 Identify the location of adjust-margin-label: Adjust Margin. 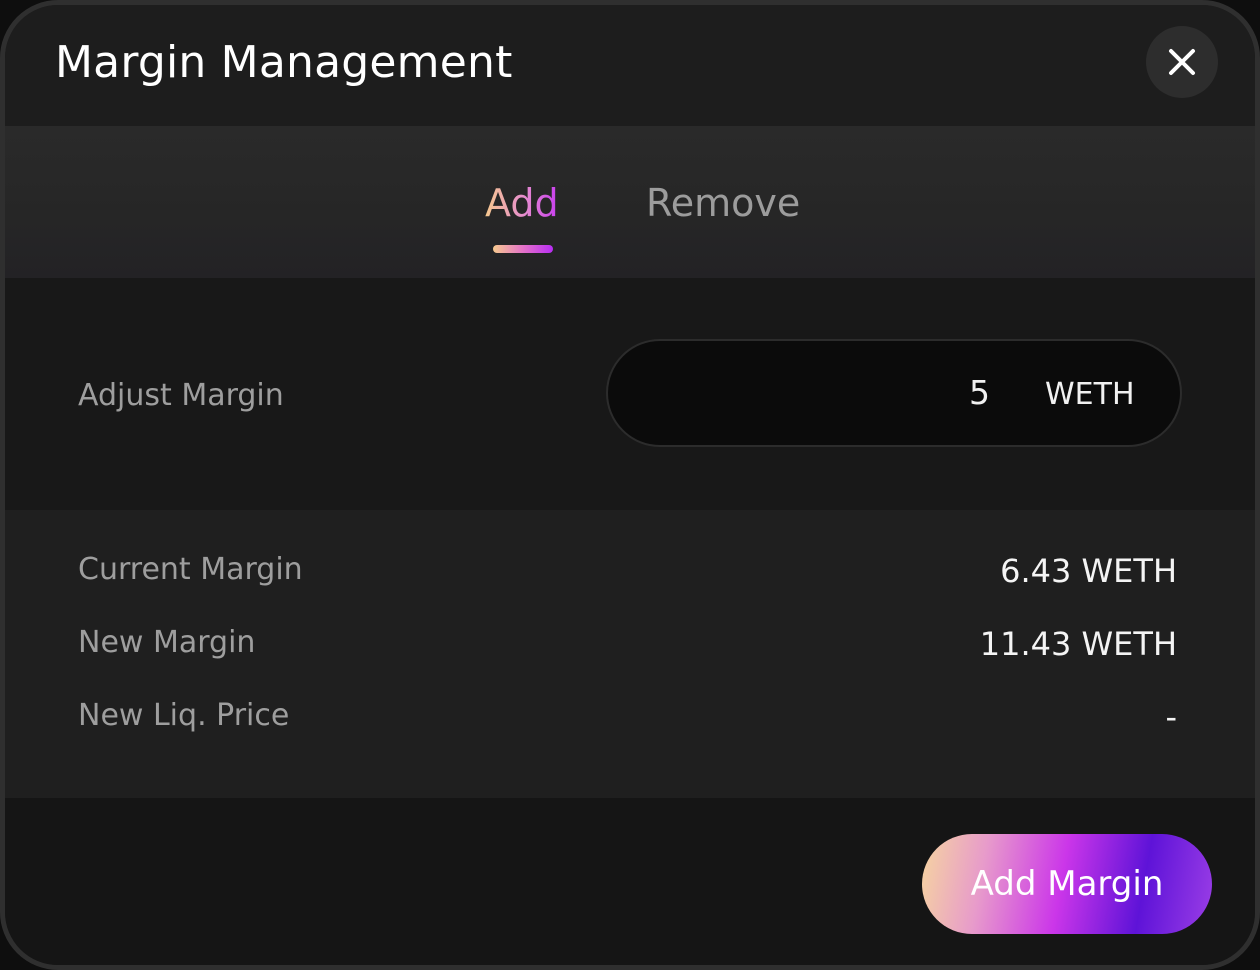
(181, 395).